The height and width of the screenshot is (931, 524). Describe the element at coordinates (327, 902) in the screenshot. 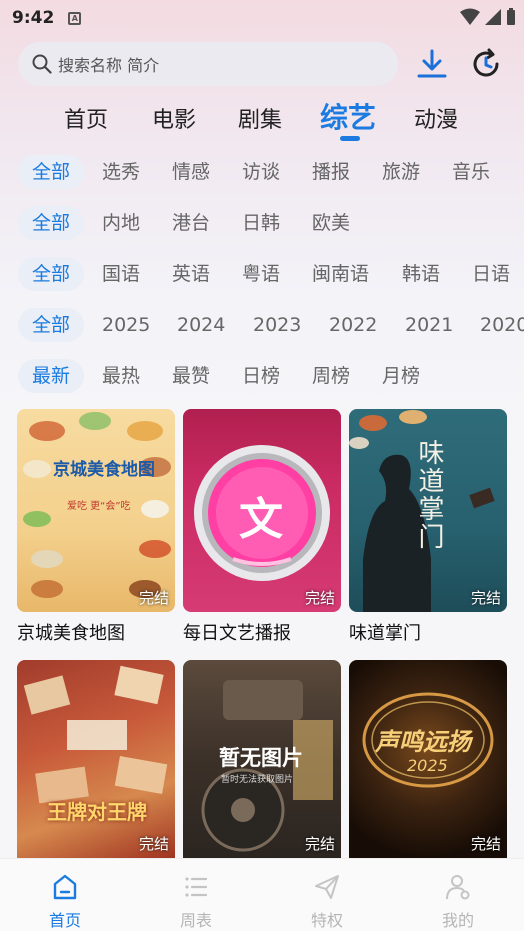

I see `nav-privilege: 特权` at that location.